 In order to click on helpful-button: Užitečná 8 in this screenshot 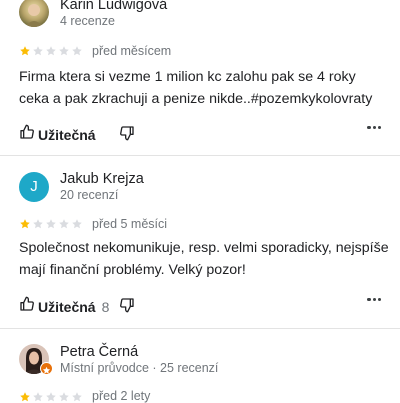, I will do `click(64, 306)`.